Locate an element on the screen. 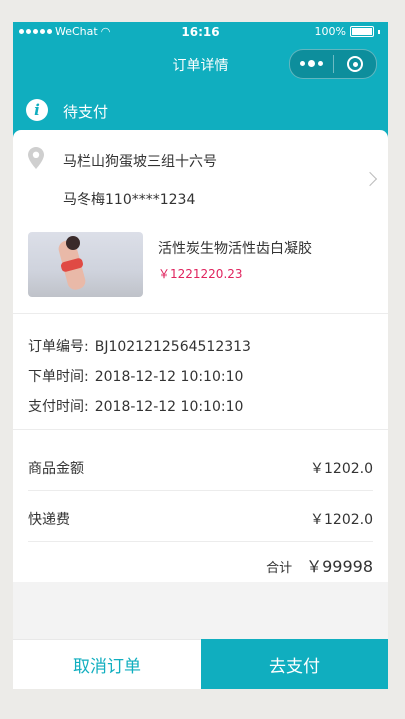  total-row: 合计 ￥99998 is located at coordinates (319, 565).